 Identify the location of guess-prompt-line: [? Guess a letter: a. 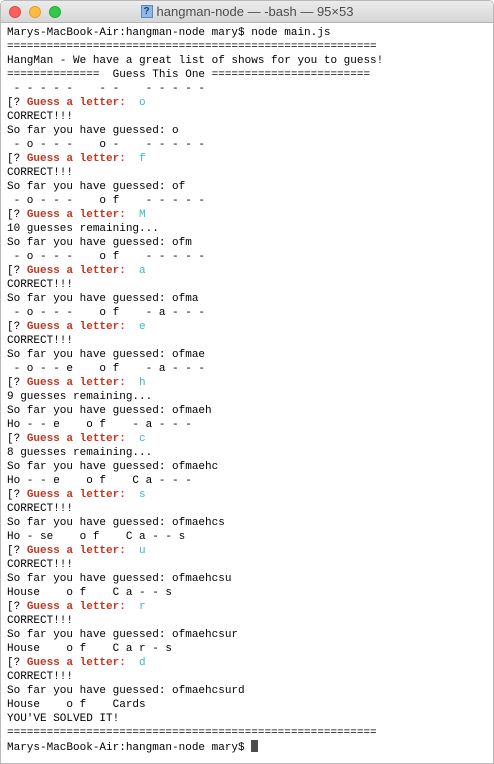
(250, 271).